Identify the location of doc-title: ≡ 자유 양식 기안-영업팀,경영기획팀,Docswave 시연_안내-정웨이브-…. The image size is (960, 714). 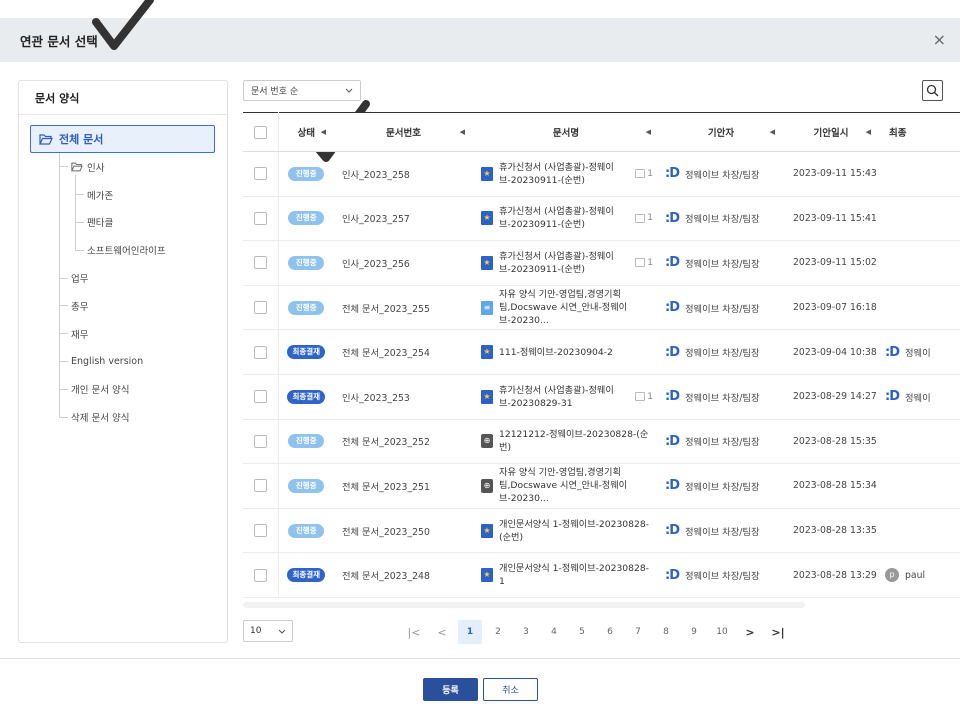
(566, 307).